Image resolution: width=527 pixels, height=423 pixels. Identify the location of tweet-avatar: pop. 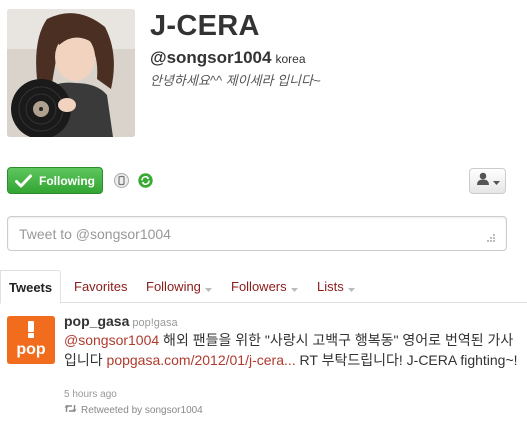
(31, 340).